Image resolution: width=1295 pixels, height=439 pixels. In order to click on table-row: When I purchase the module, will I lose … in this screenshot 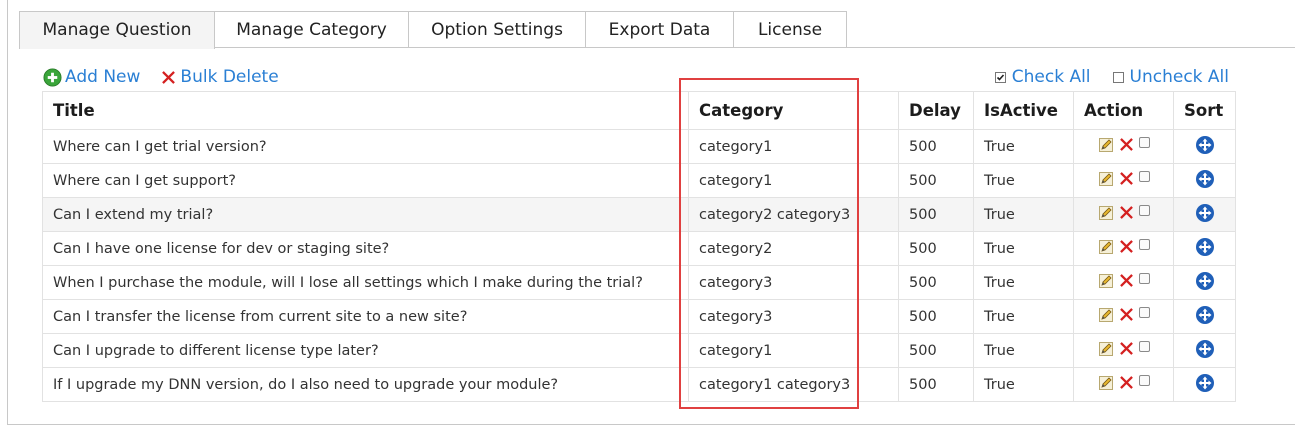, I will do `click(639, 282)`.